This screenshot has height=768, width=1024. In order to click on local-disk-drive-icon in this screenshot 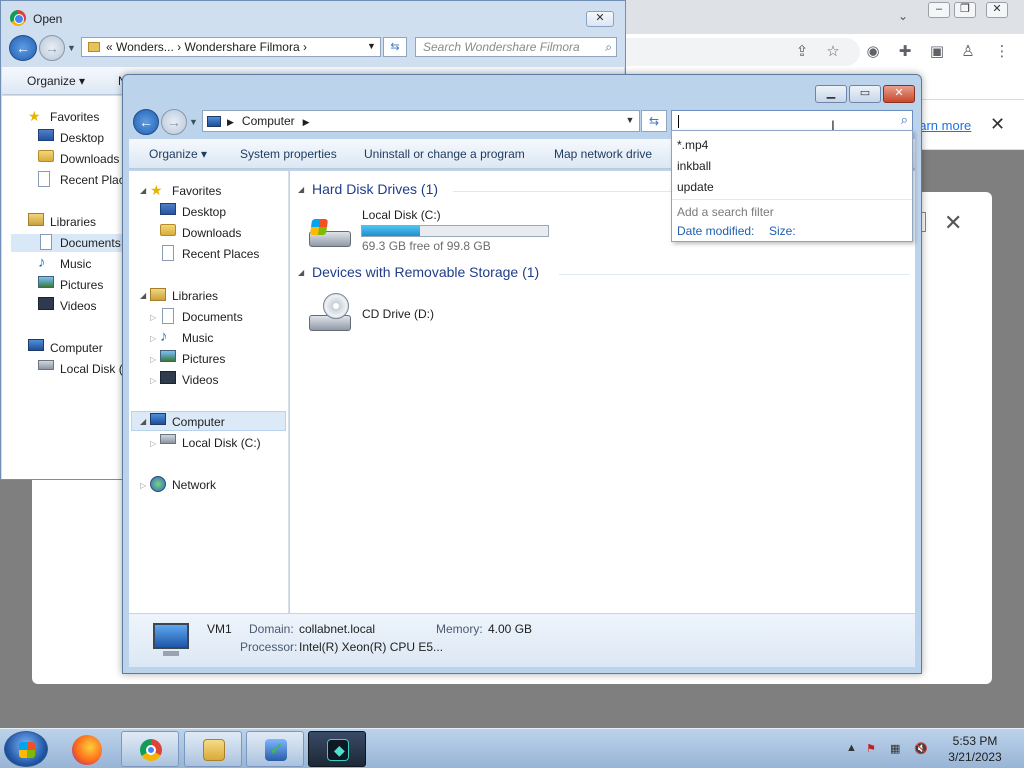, I will do `click(330, 233)`.